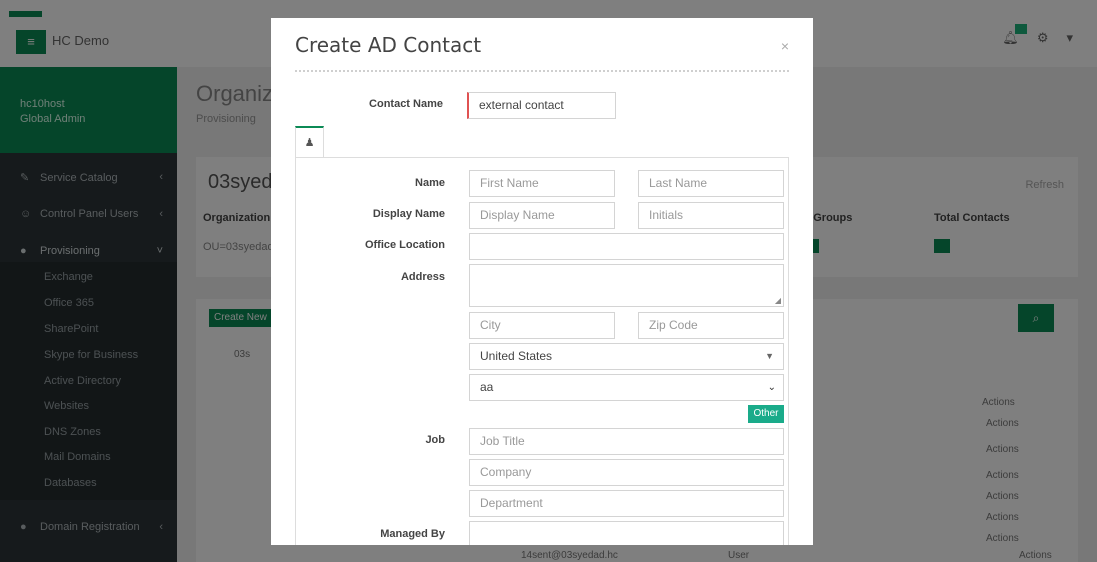 Image resolution: width=1097 pixels, height=562 pixels. I want to click on managed-by-input, so click(626, 533).